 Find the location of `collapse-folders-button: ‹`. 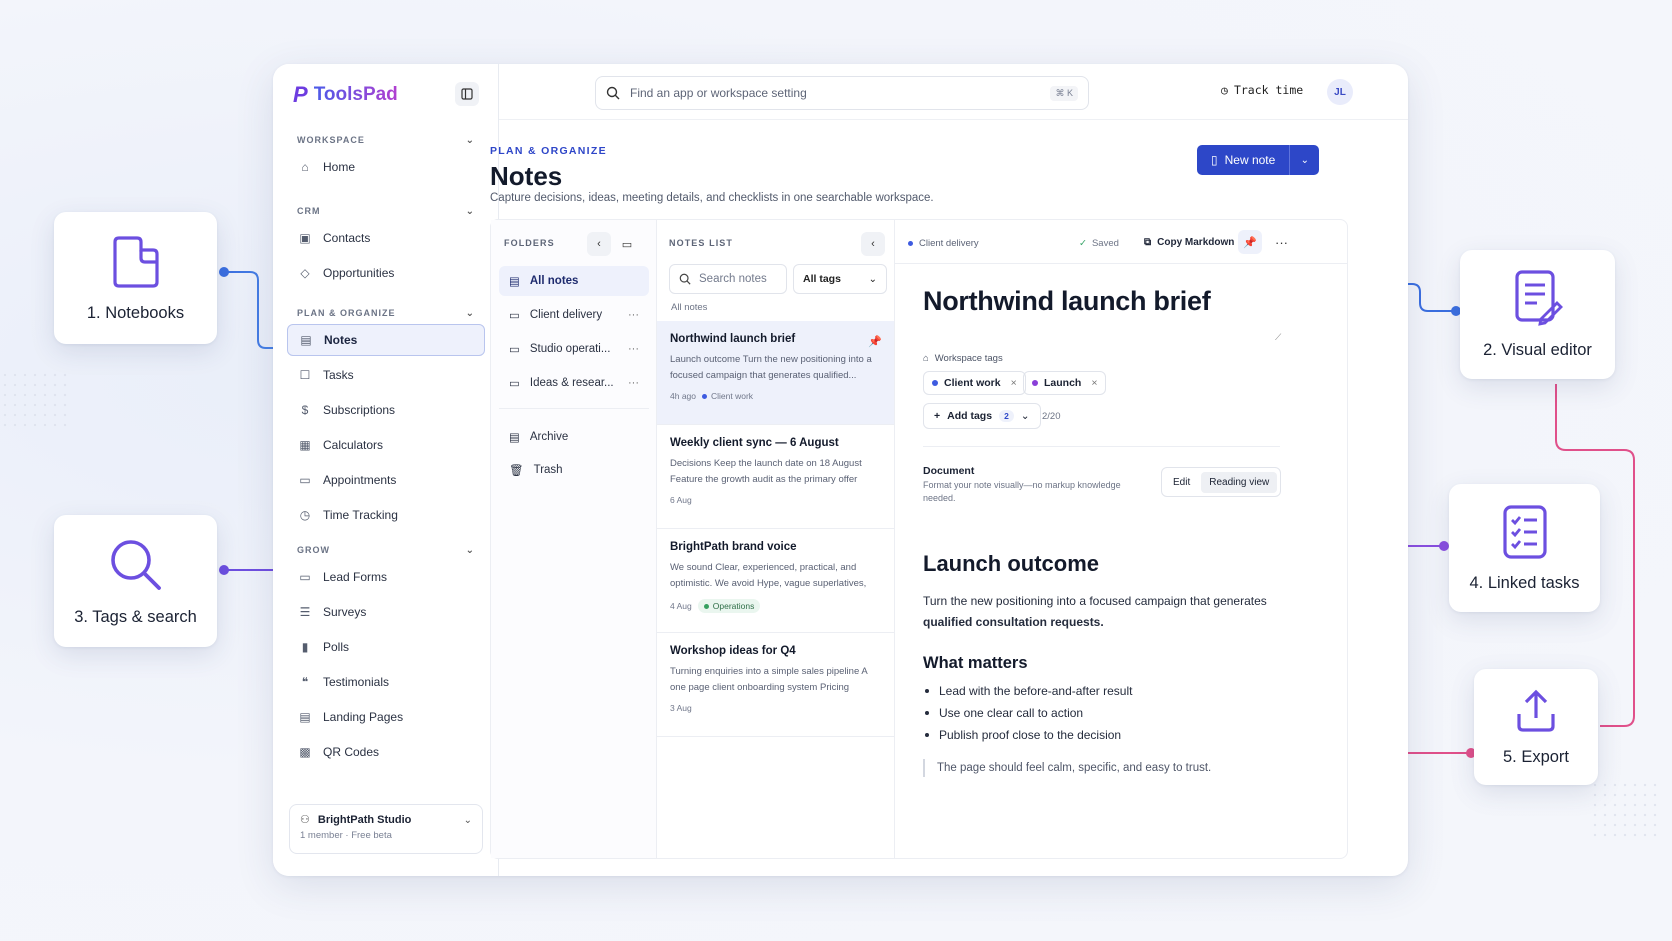

collapse-folders-button: ‹ is located at coordinates (599, 244).